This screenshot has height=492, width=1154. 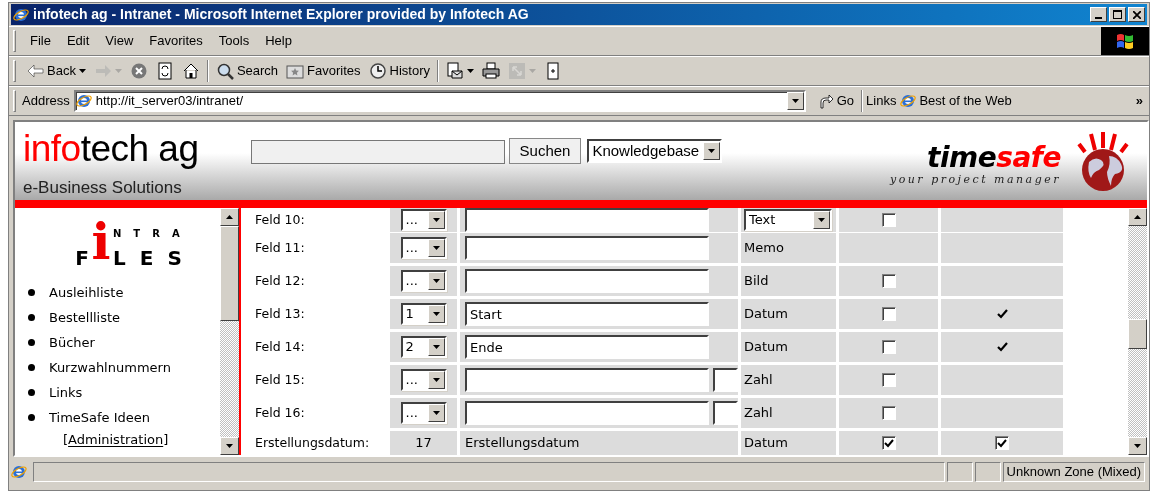 I want to click on field-type: Zahl, so click(x=758, y=413).